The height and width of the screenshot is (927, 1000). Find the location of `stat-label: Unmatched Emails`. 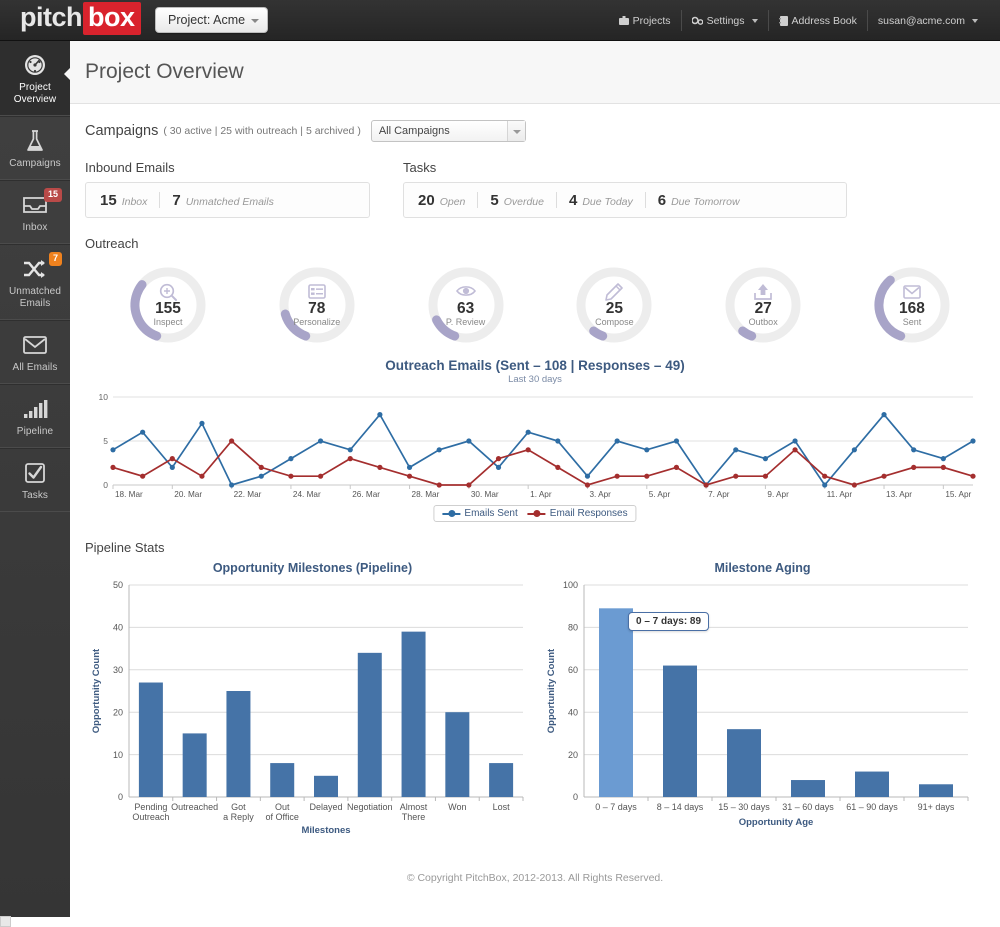

stat-label: Unmatched Emails is located at coordinates (229, 201).